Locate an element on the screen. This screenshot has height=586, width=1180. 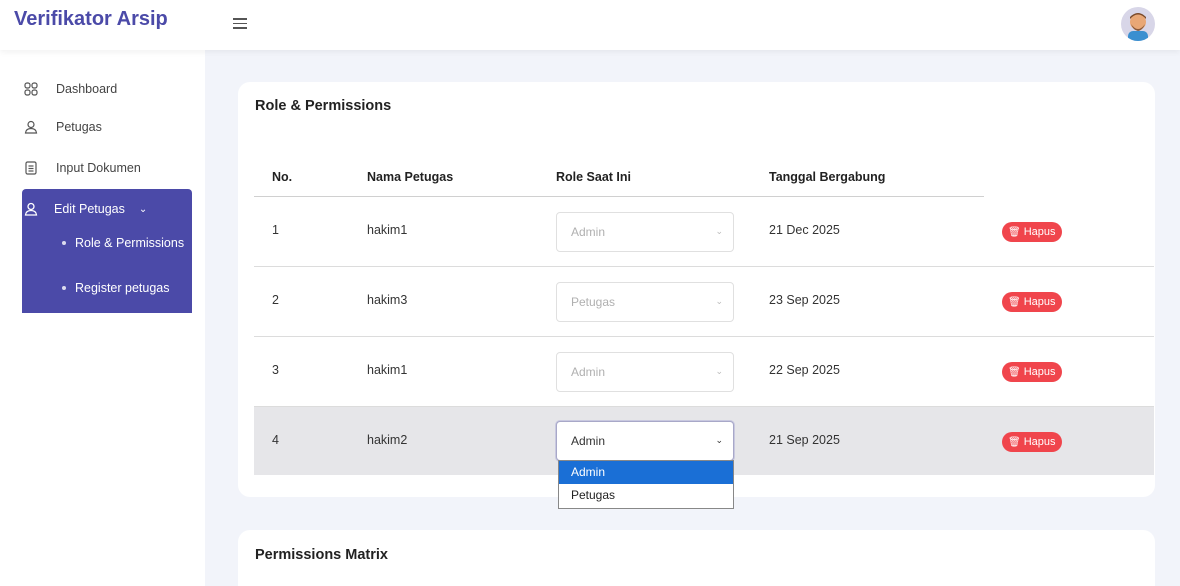
sidebar-subitem-register-petugas: Register petugas is located at coordinates (116, 288).